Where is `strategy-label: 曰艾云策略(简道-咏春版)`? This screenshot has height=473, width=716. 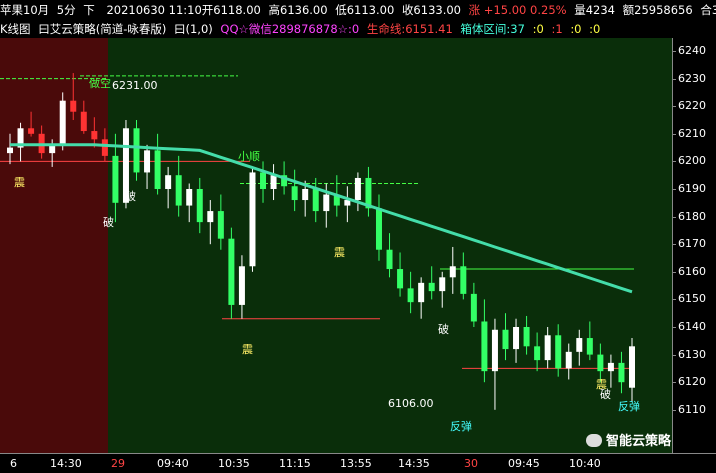 strategy-label: 曰艾云策略(简道-咏春版) is located at coordinates (102, 29).